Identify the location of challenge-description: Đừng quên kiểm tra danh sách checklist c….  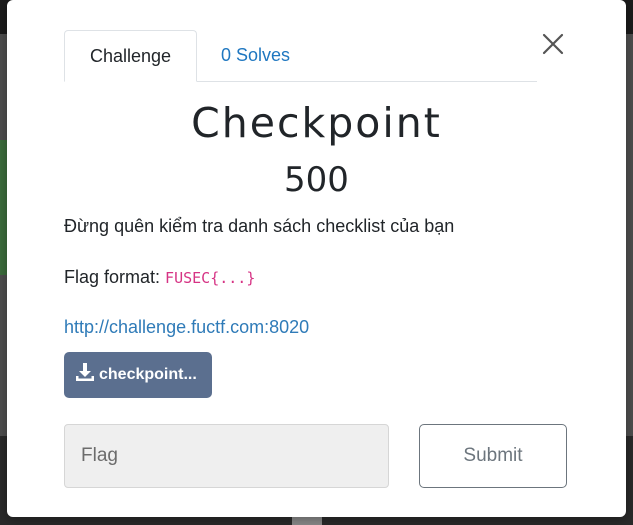
(259, 226).